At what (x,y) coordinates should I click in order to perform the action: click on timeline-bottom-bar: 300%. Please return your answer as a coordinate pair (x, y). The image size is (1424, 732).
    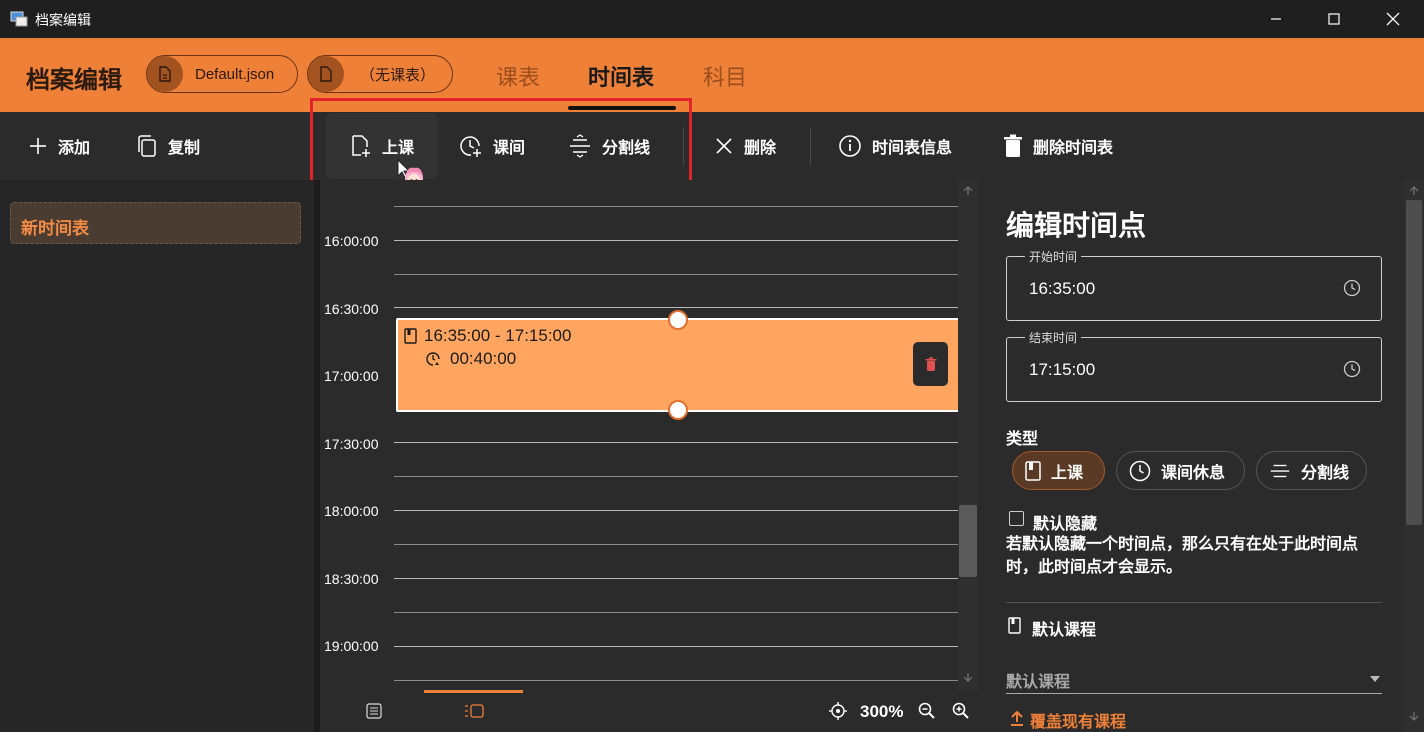
    Looking at the image, I should click on (652, 711).